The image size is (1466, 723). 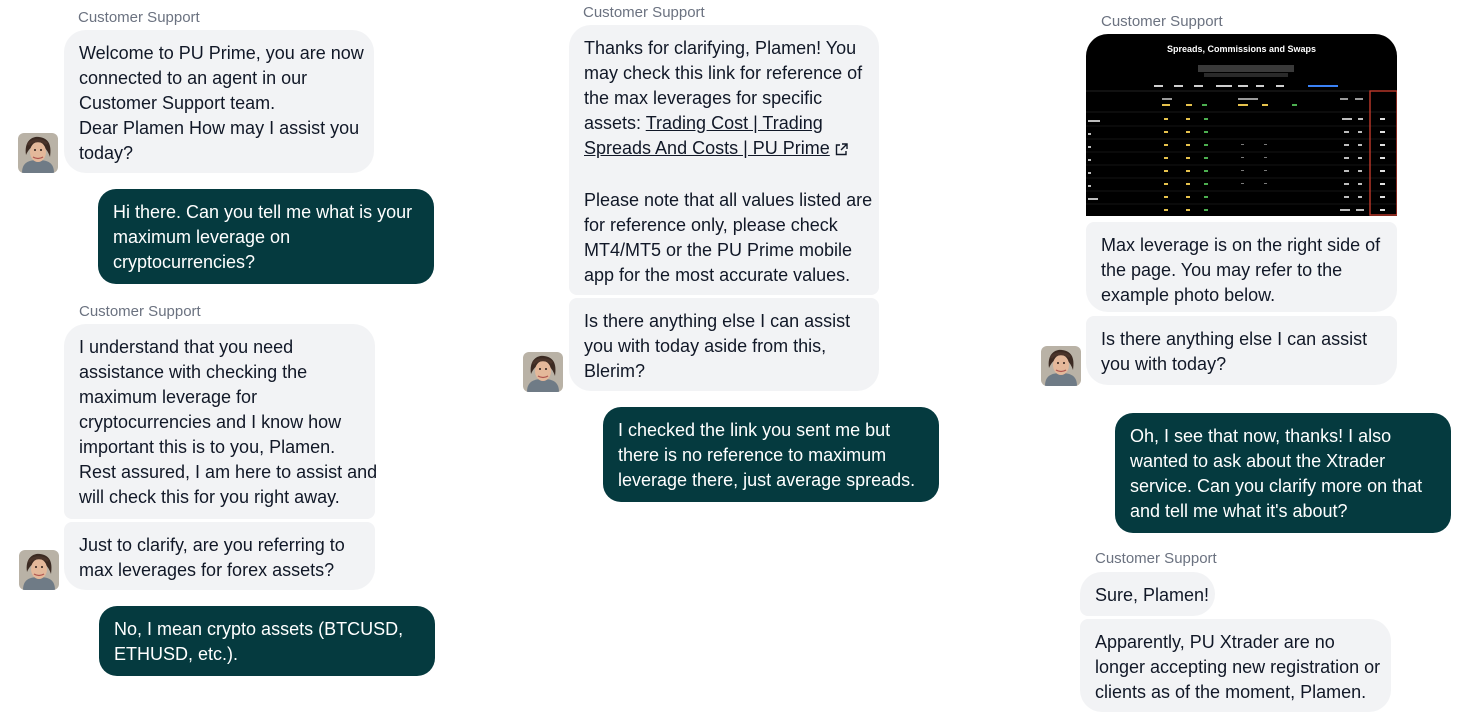 I want to click on message-line: assets: Trading Cost | Trading, so click(x=724, y=123).